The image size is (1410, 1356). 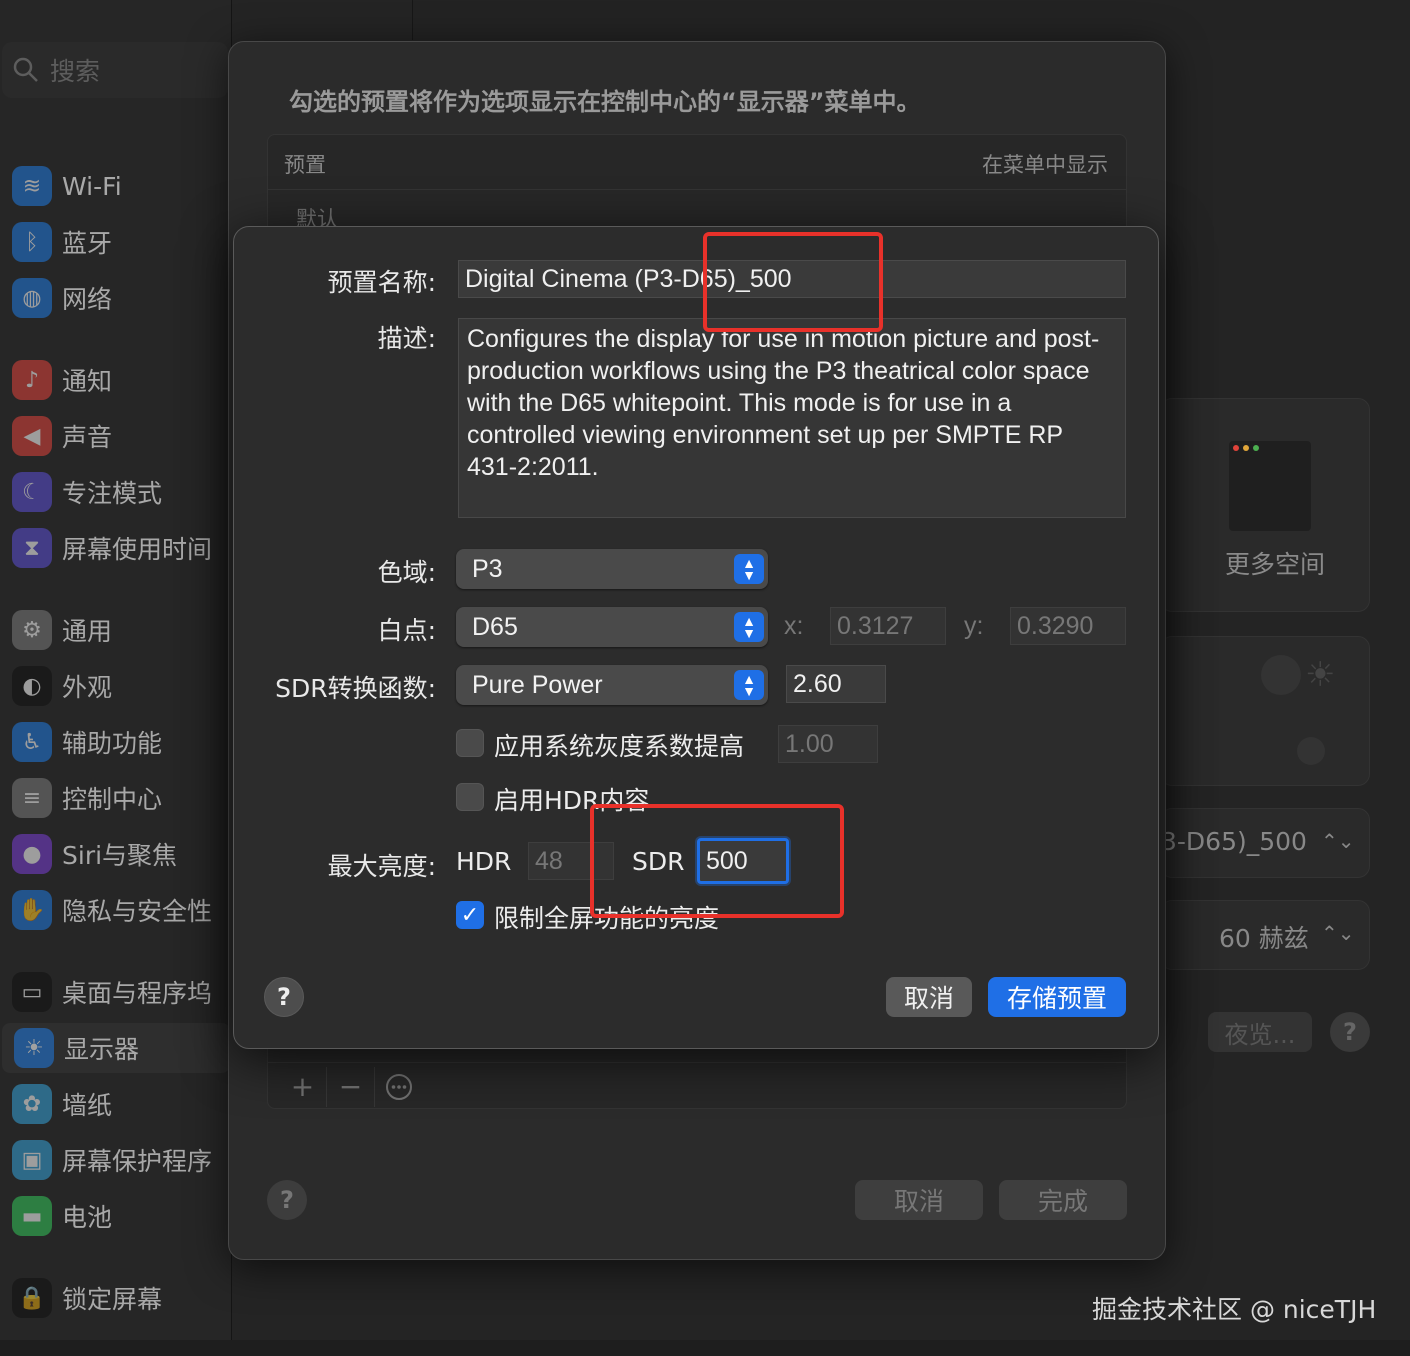 What do you see at coordinates (25, 69) in the screenshot?
I see `search-icon` at bounding box center [25, 69].